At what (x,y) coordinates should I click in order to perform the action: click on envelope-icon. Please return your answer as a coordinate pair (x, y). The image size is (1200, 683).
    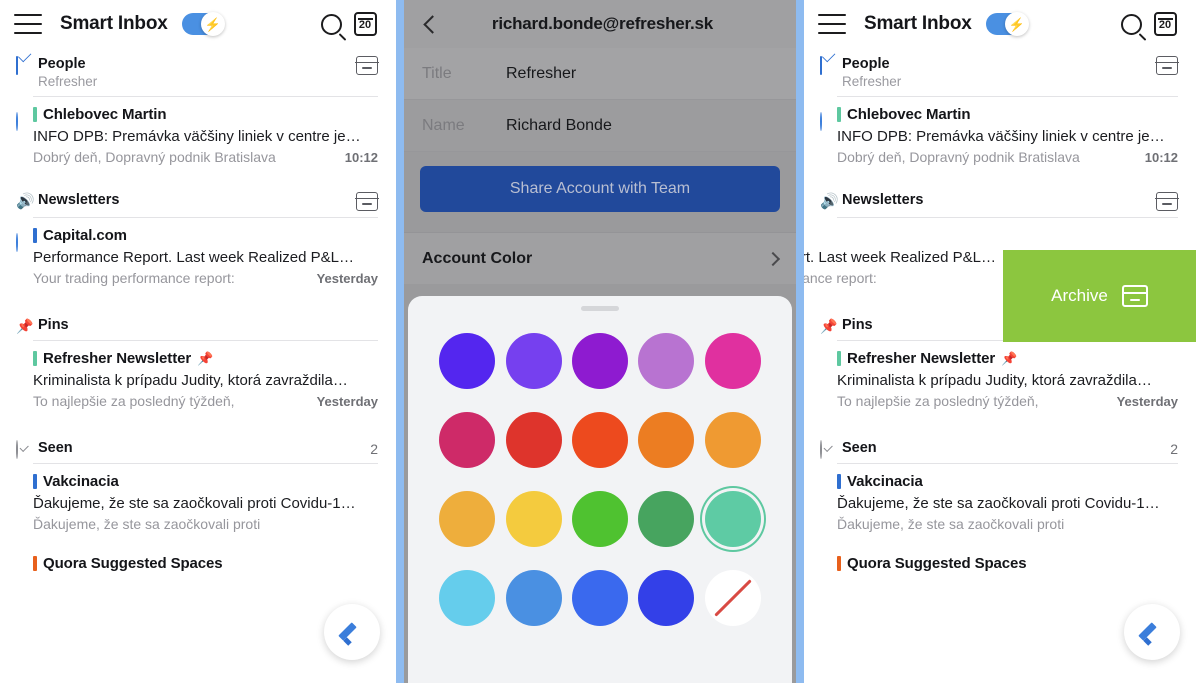
    Looking at the image, I should click on (27, 65).